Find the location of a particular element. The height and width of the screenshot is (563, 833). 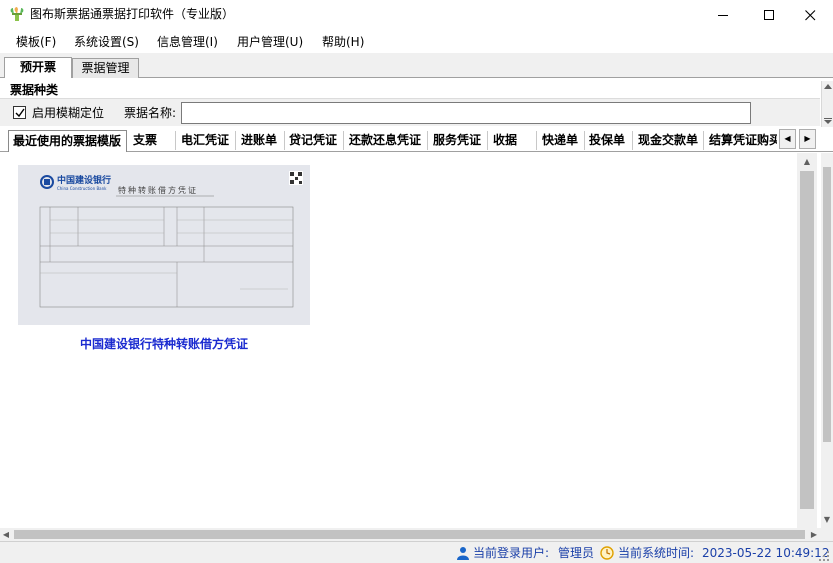

scroll-left-button: ◀ is located at coordinates (6, 534).